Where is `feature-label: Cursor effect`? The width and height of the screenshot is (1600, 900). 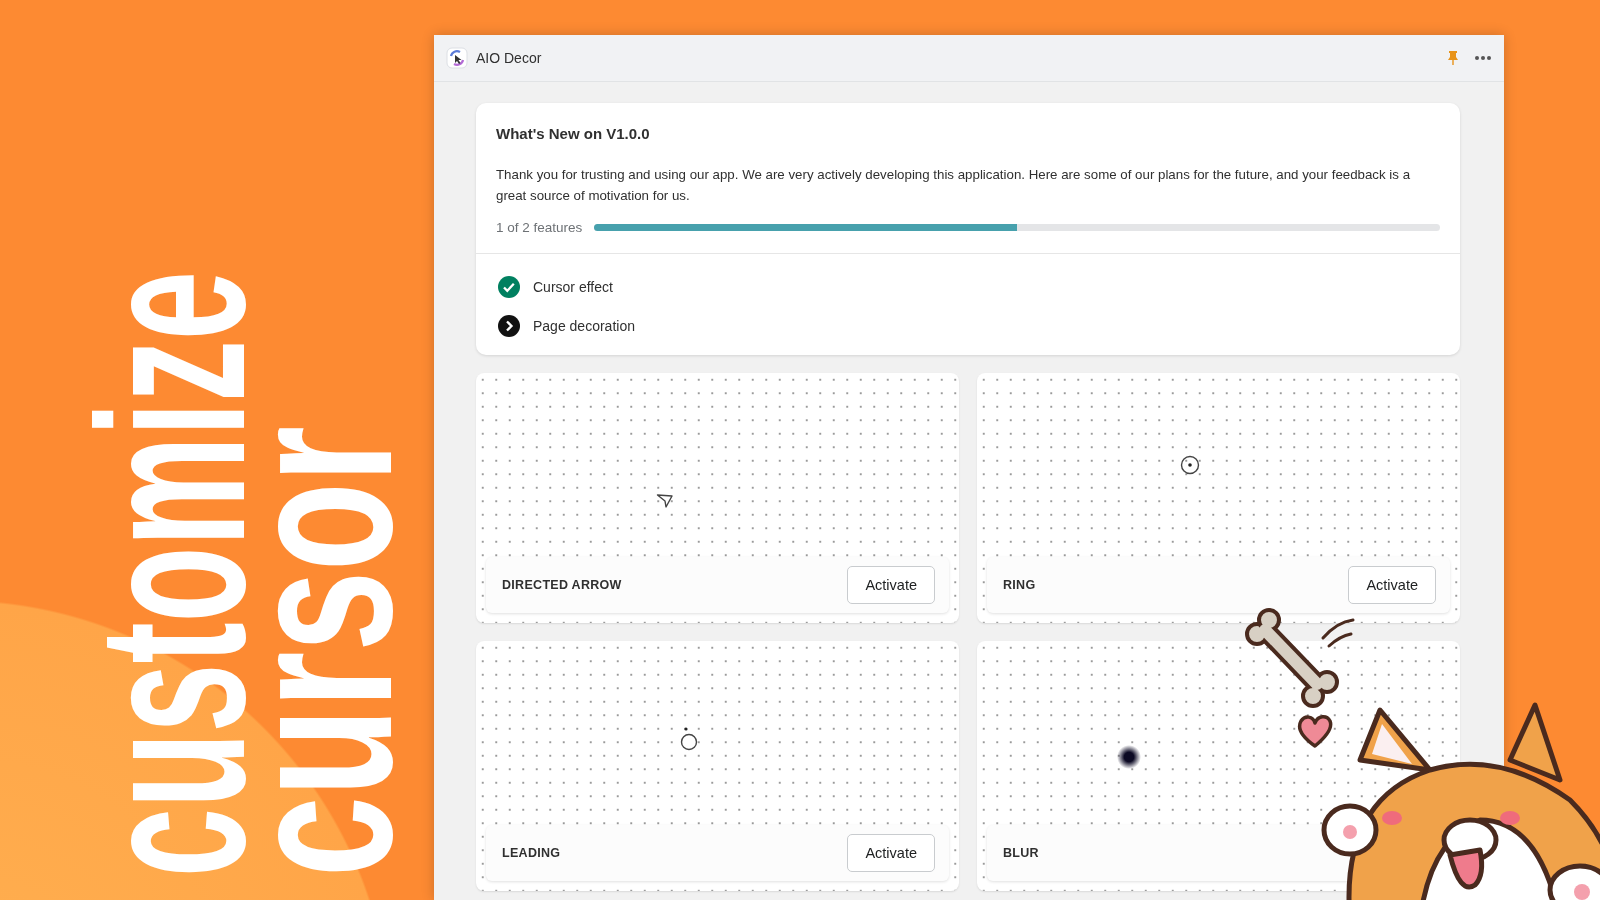
feature-label: Cursor effect is located at coordinates (573, 287).